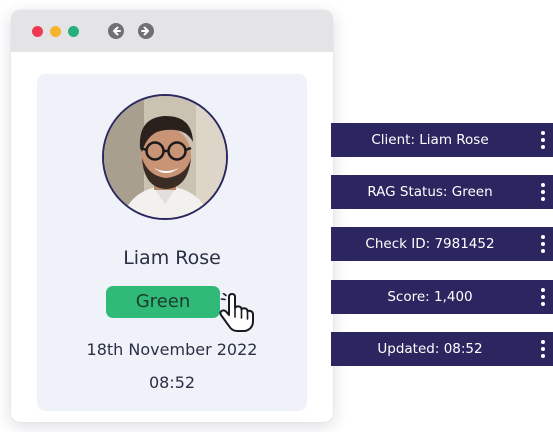 The image size is (553, 432). Describe the element at coordinates (116, 31) in the screenshot. I see `back-arrow-icon` at that location.